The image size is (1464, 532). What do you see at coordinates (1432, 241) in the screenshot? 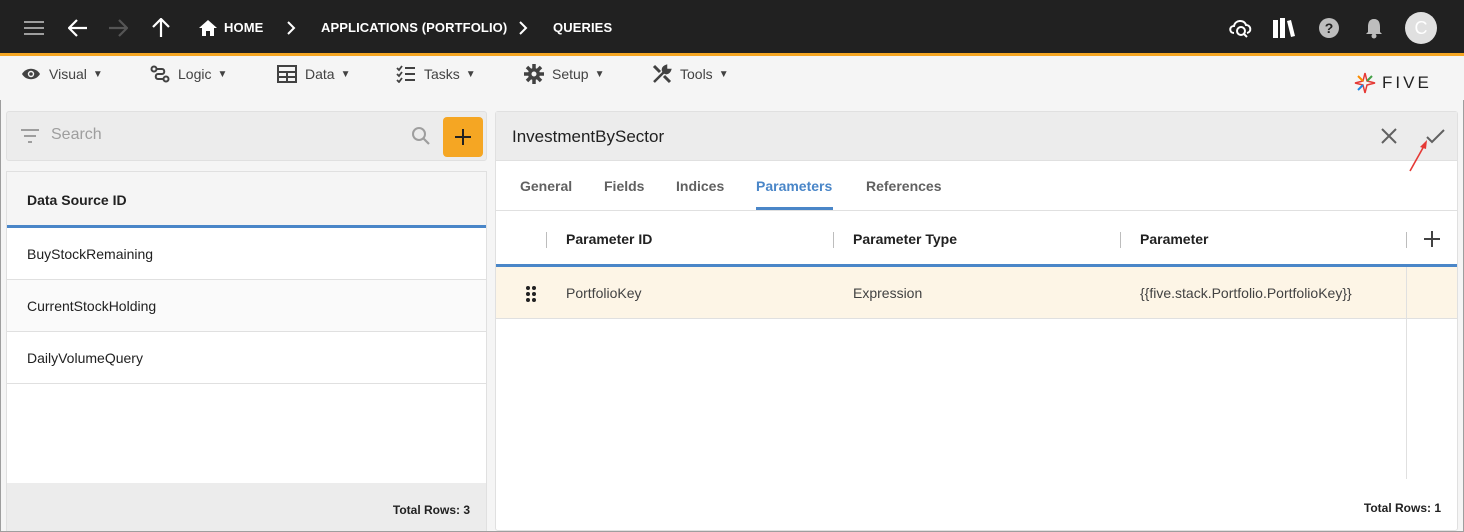
I see `add-parameter-icon` at bounding box center [1432, 241].